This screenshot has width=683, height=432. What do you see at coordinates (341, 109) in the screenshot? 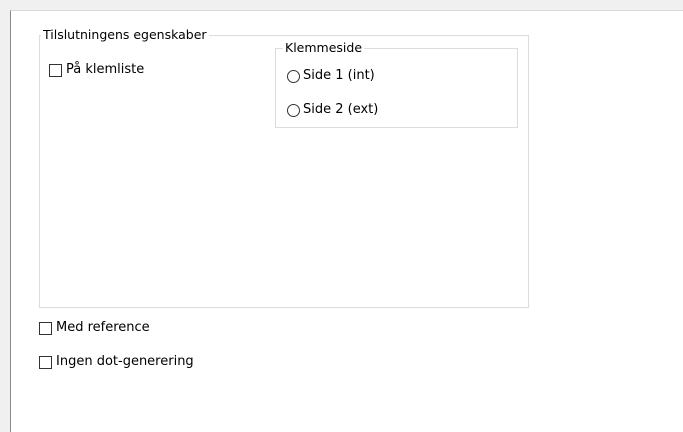
I see `radio-side-2-label: Side 2 (ext)` at bounding box center [341, 109].